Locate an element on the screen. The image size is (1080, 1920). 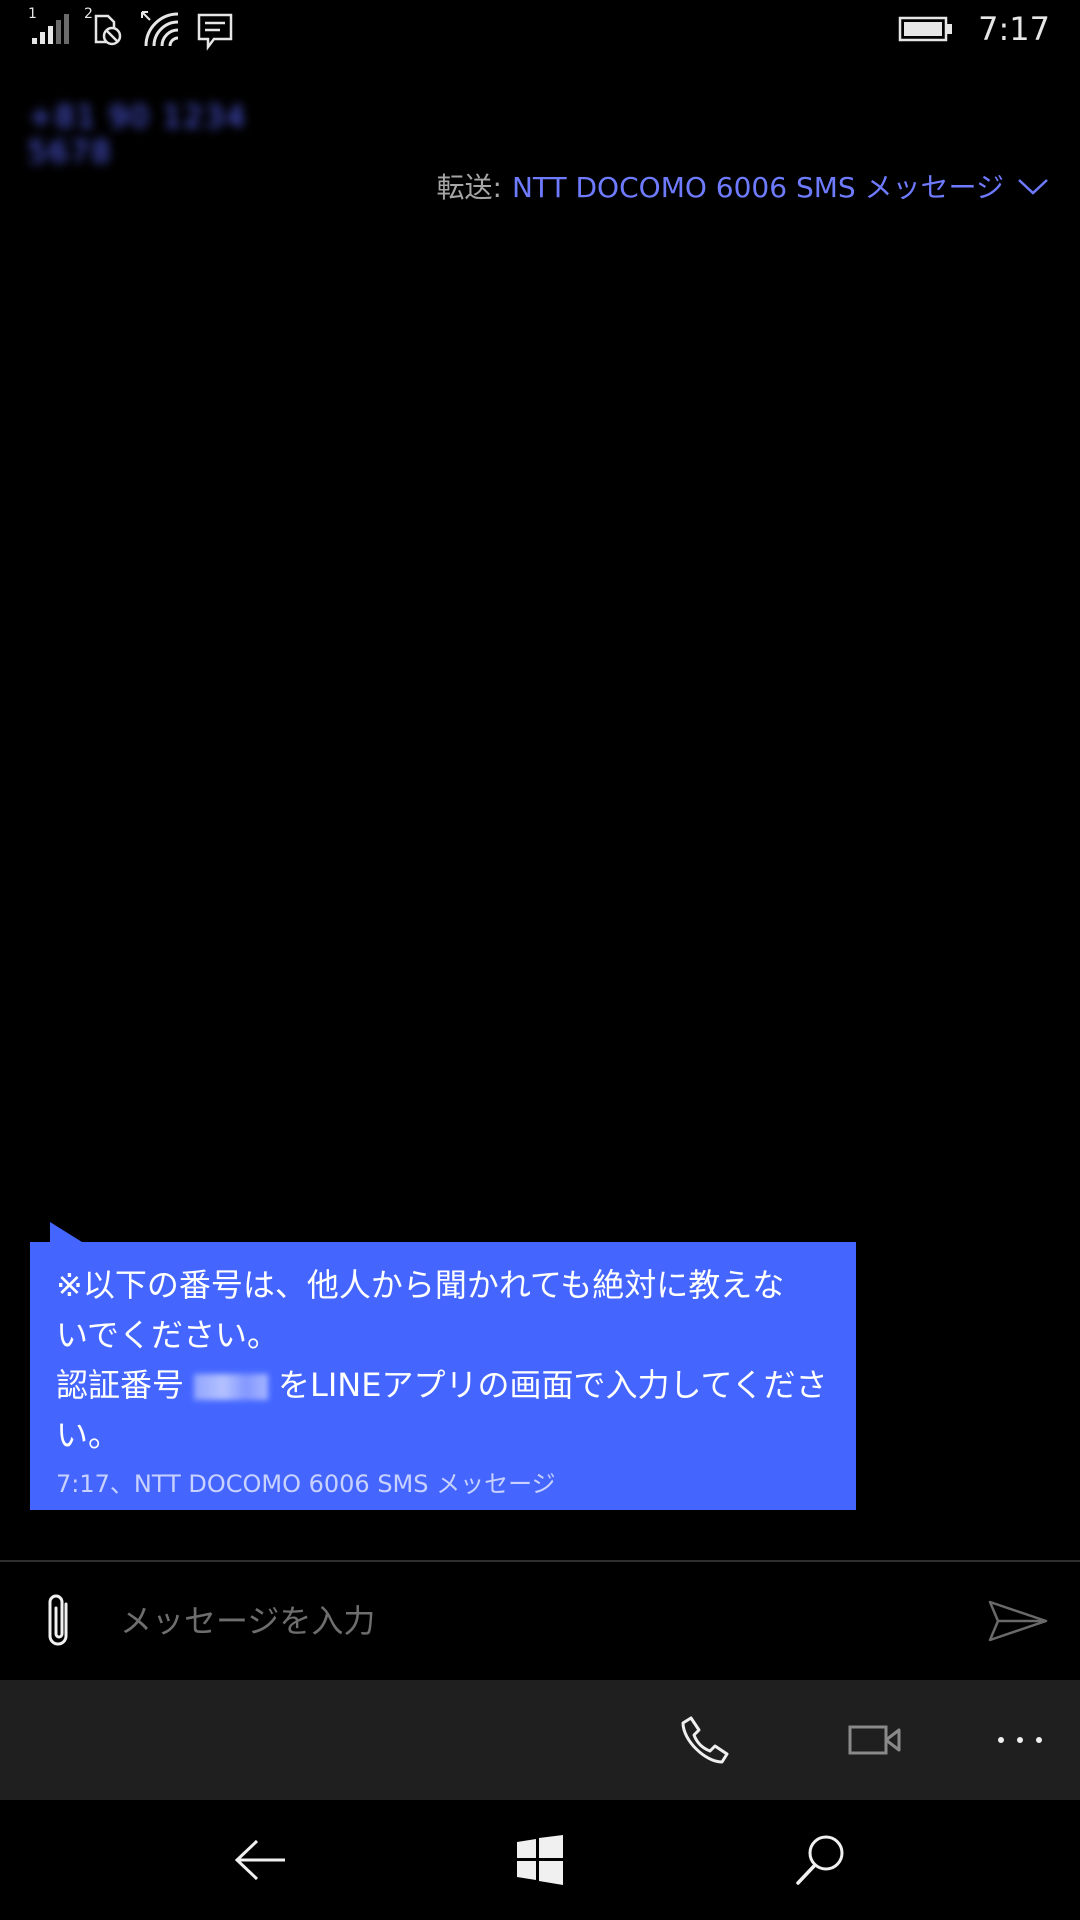
contact-name: +81 90 1234 5678 is located at coordinates (137, 135).